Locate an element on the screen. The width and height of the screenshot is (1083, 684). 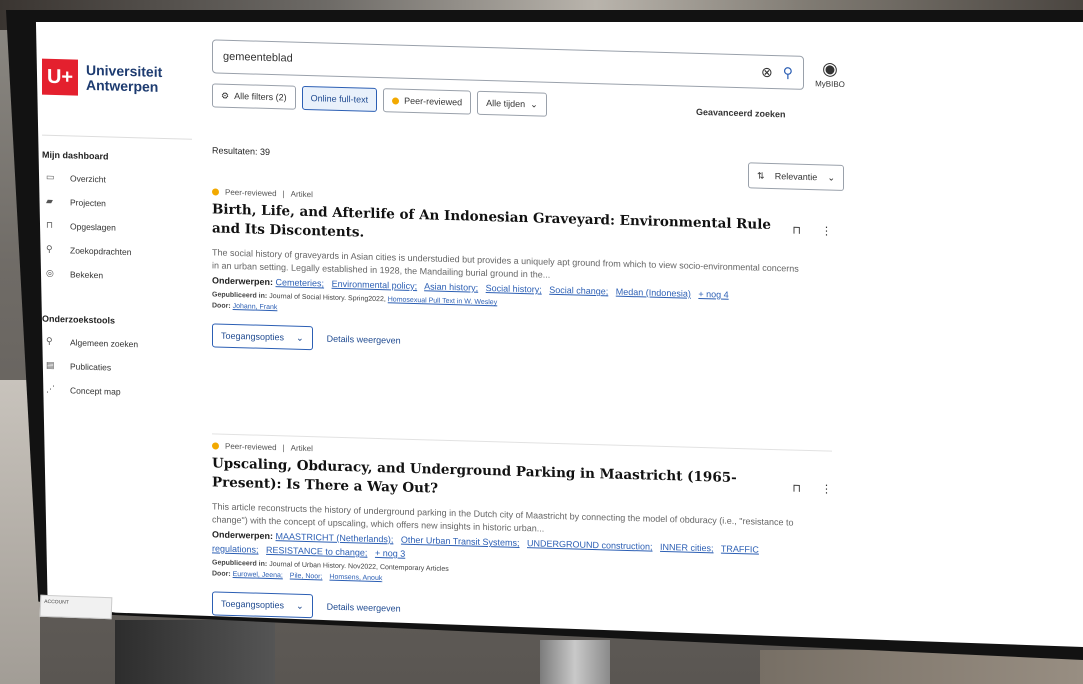
author-link: Eurowel, Jeena; is located at coordinates (258, 575).